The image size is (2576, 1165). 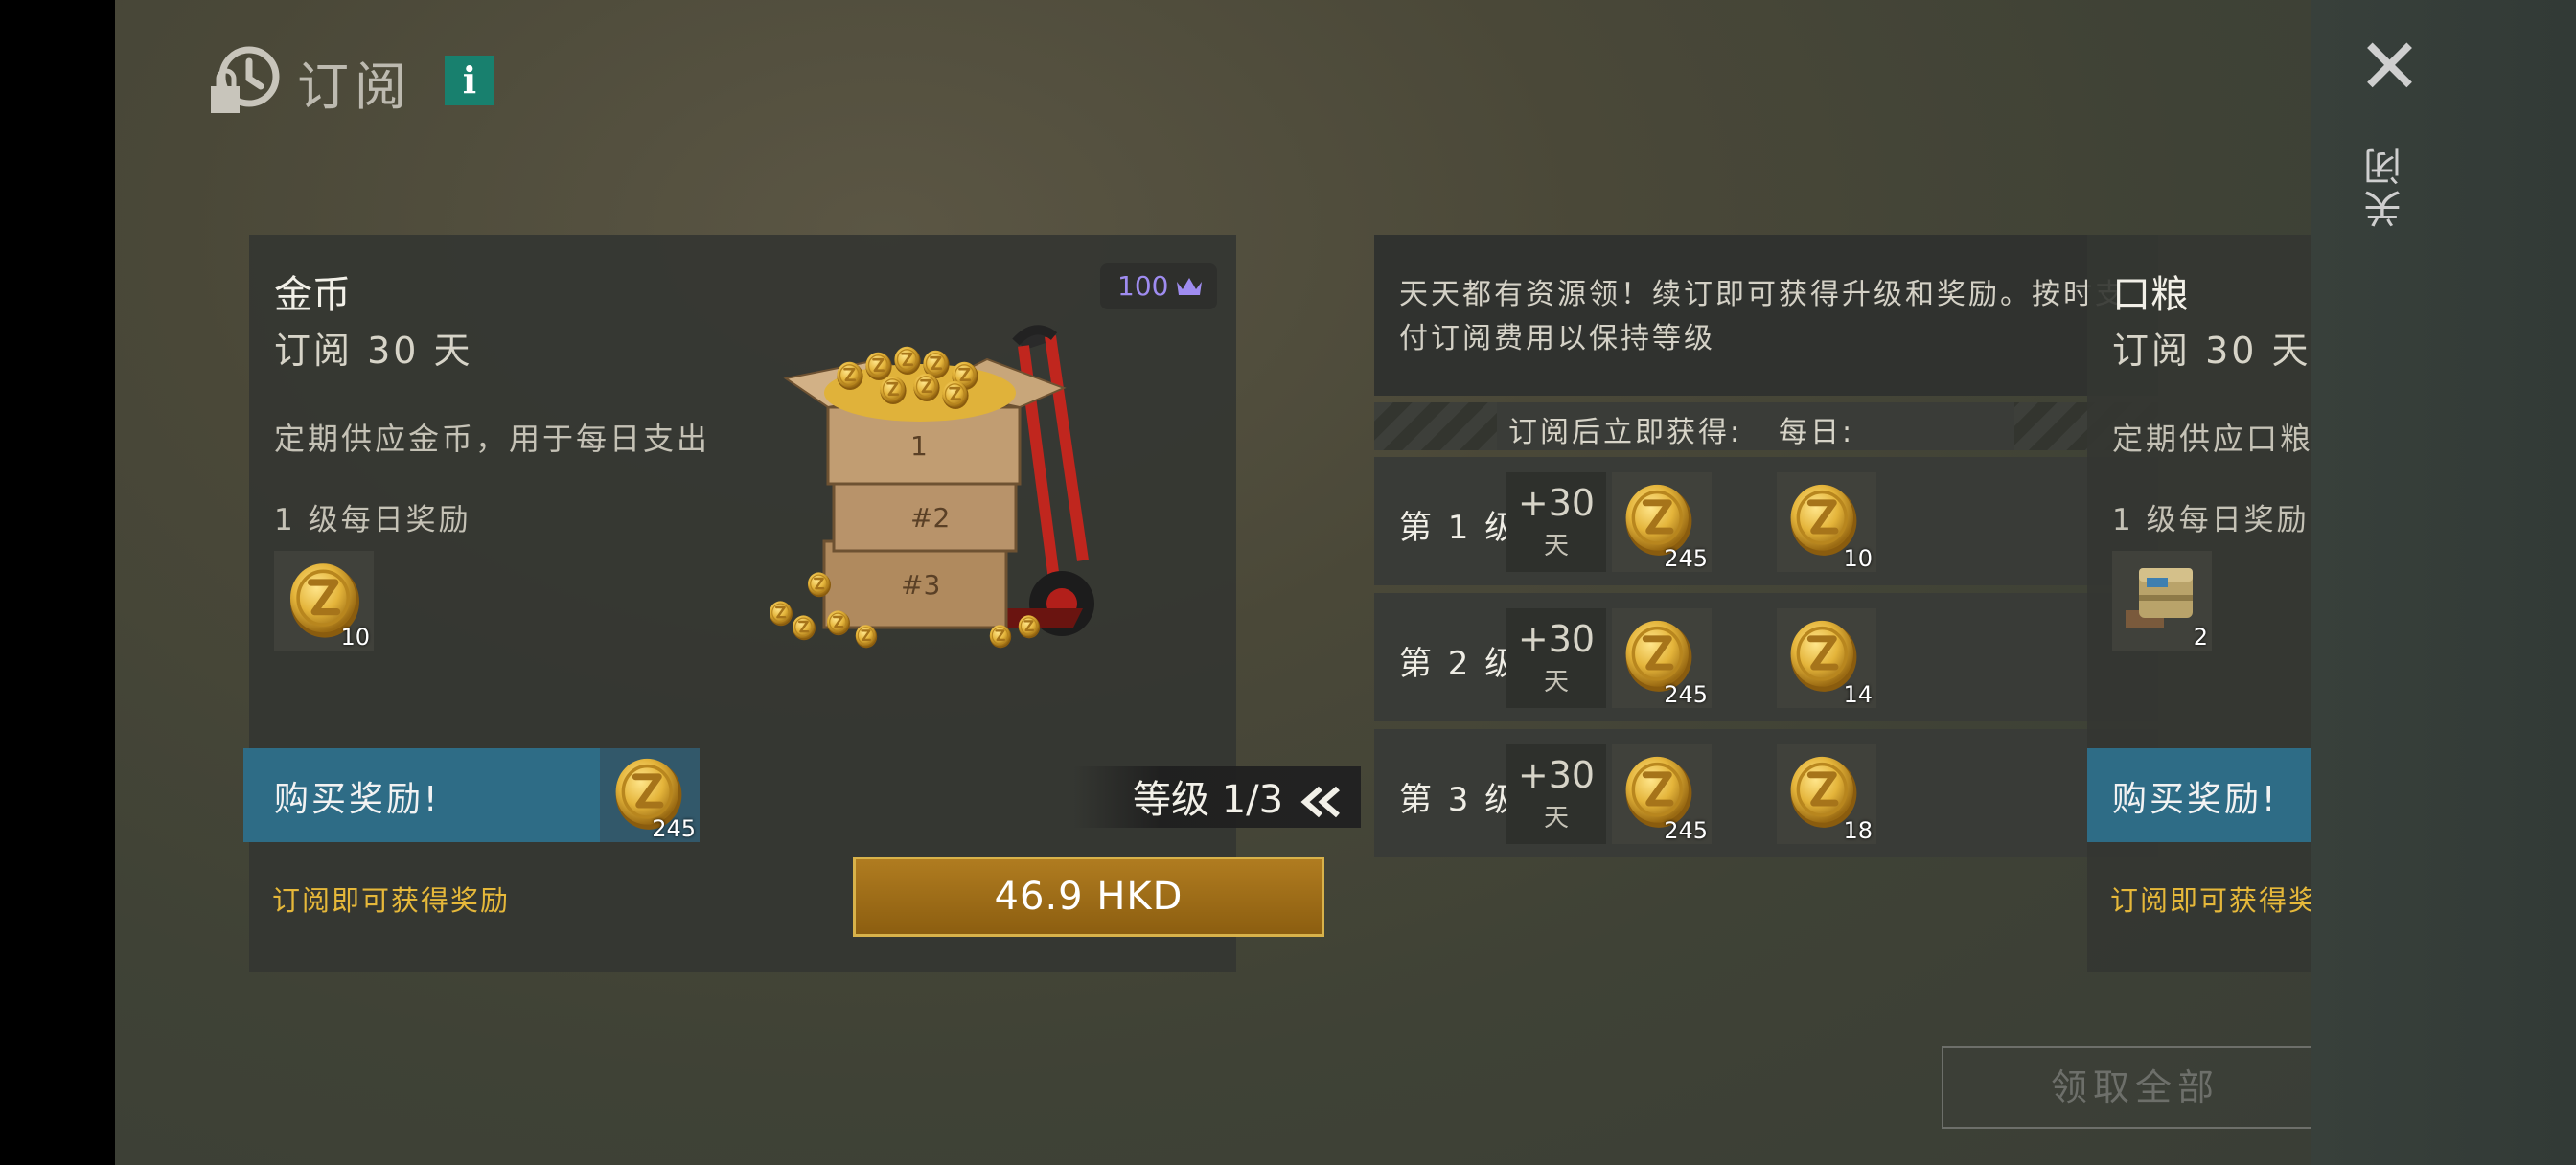 What do you see at coordinates (245, 79) in the screenshot?
I see `subscription-clock-icon` at bounding box center [245, 79].